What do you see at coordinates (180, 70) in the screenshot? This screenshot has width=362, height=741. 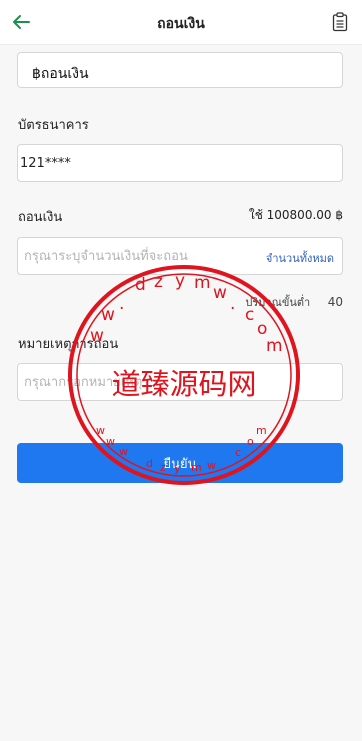 I see `currency-selector: ฿ถอนเงิน` at bounding box center [180, 70].